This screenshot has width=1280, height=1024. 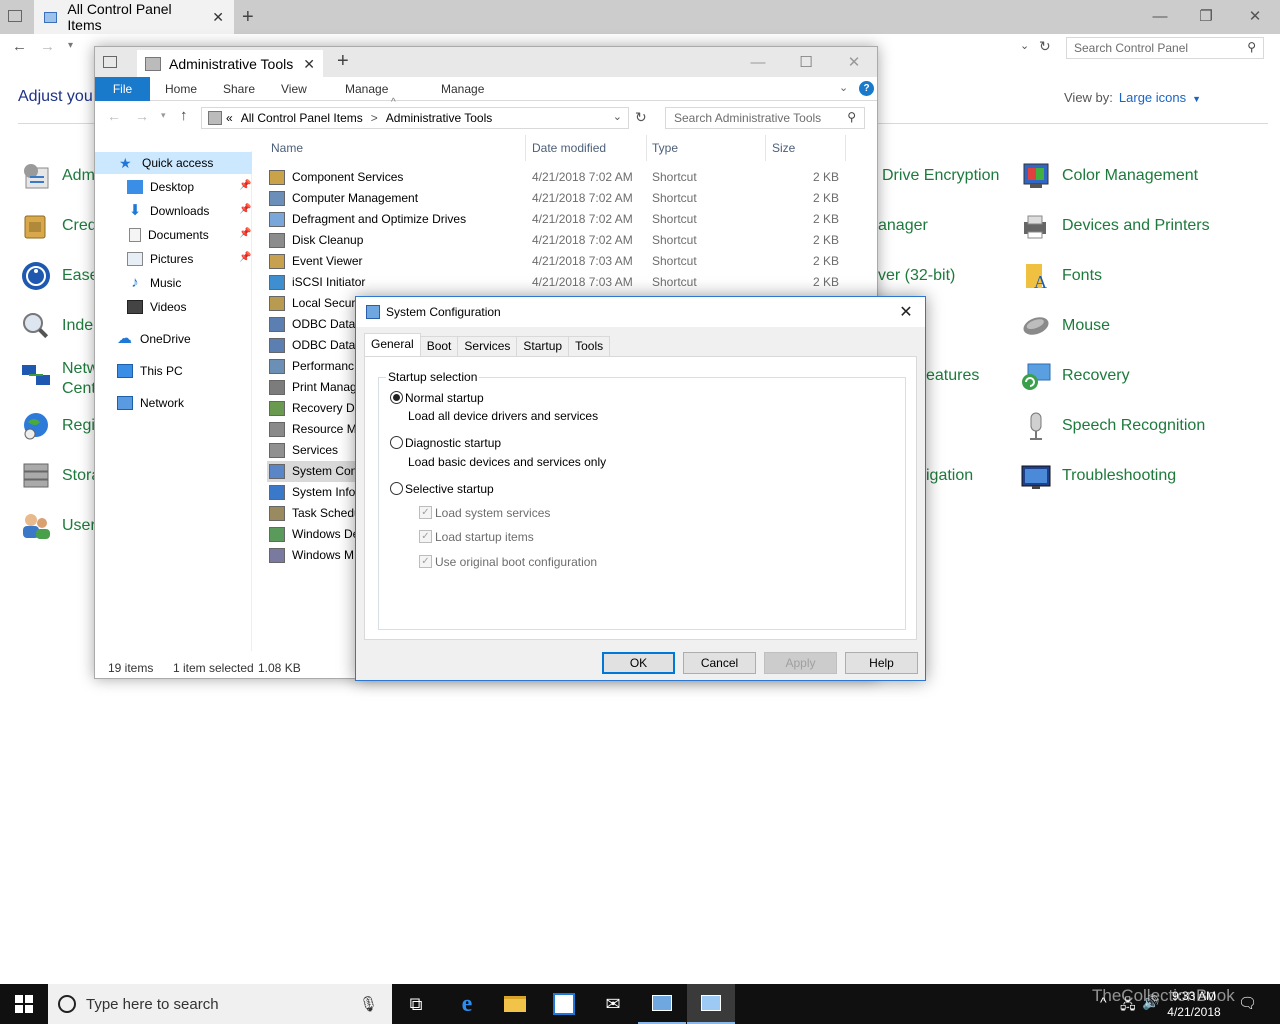 I want to click on control-panel-search-input: Search Control Panel ⚲, so click(x=1165, y=48).